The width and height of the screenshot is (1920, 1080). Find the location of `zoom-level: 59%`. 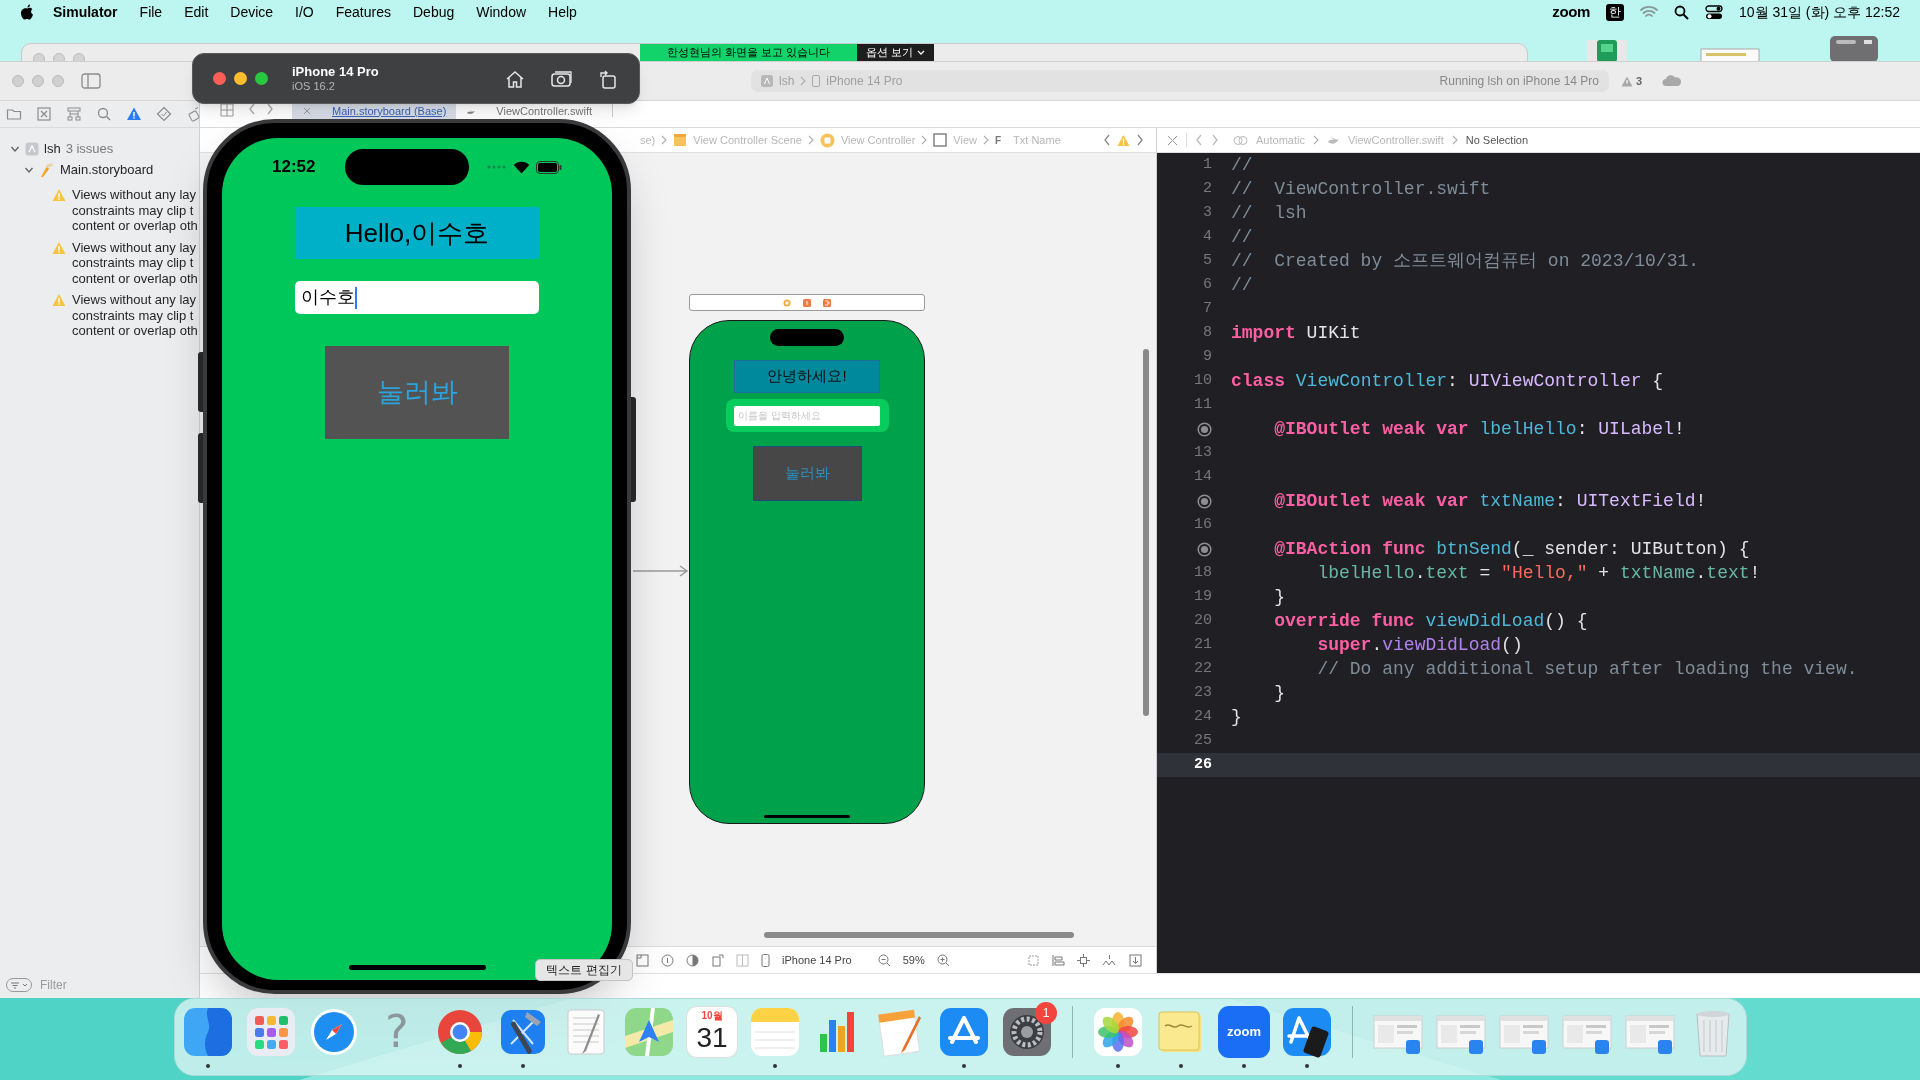

zoom-level: 59% is located at coordinates (913, 960).